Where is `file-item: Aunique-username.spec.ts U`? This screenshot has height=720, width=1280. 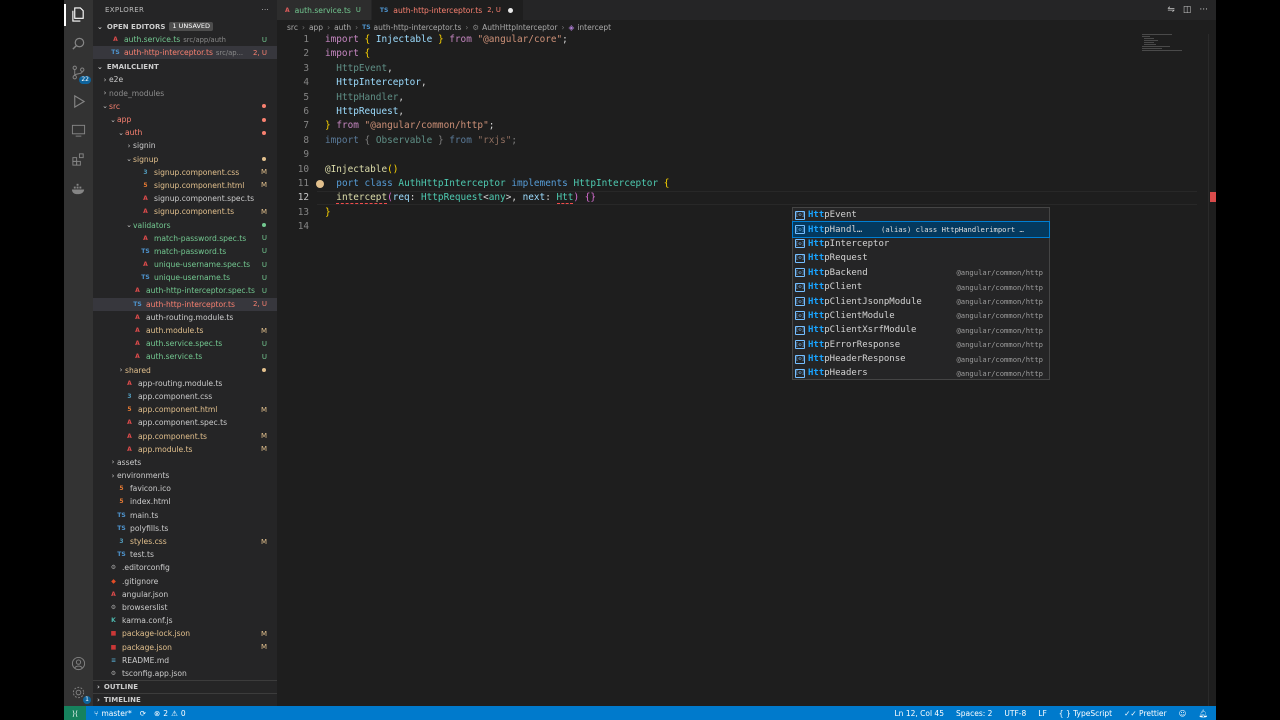 file-item: Aunique-username.spec.ts U is located at coordinates (185, 264).